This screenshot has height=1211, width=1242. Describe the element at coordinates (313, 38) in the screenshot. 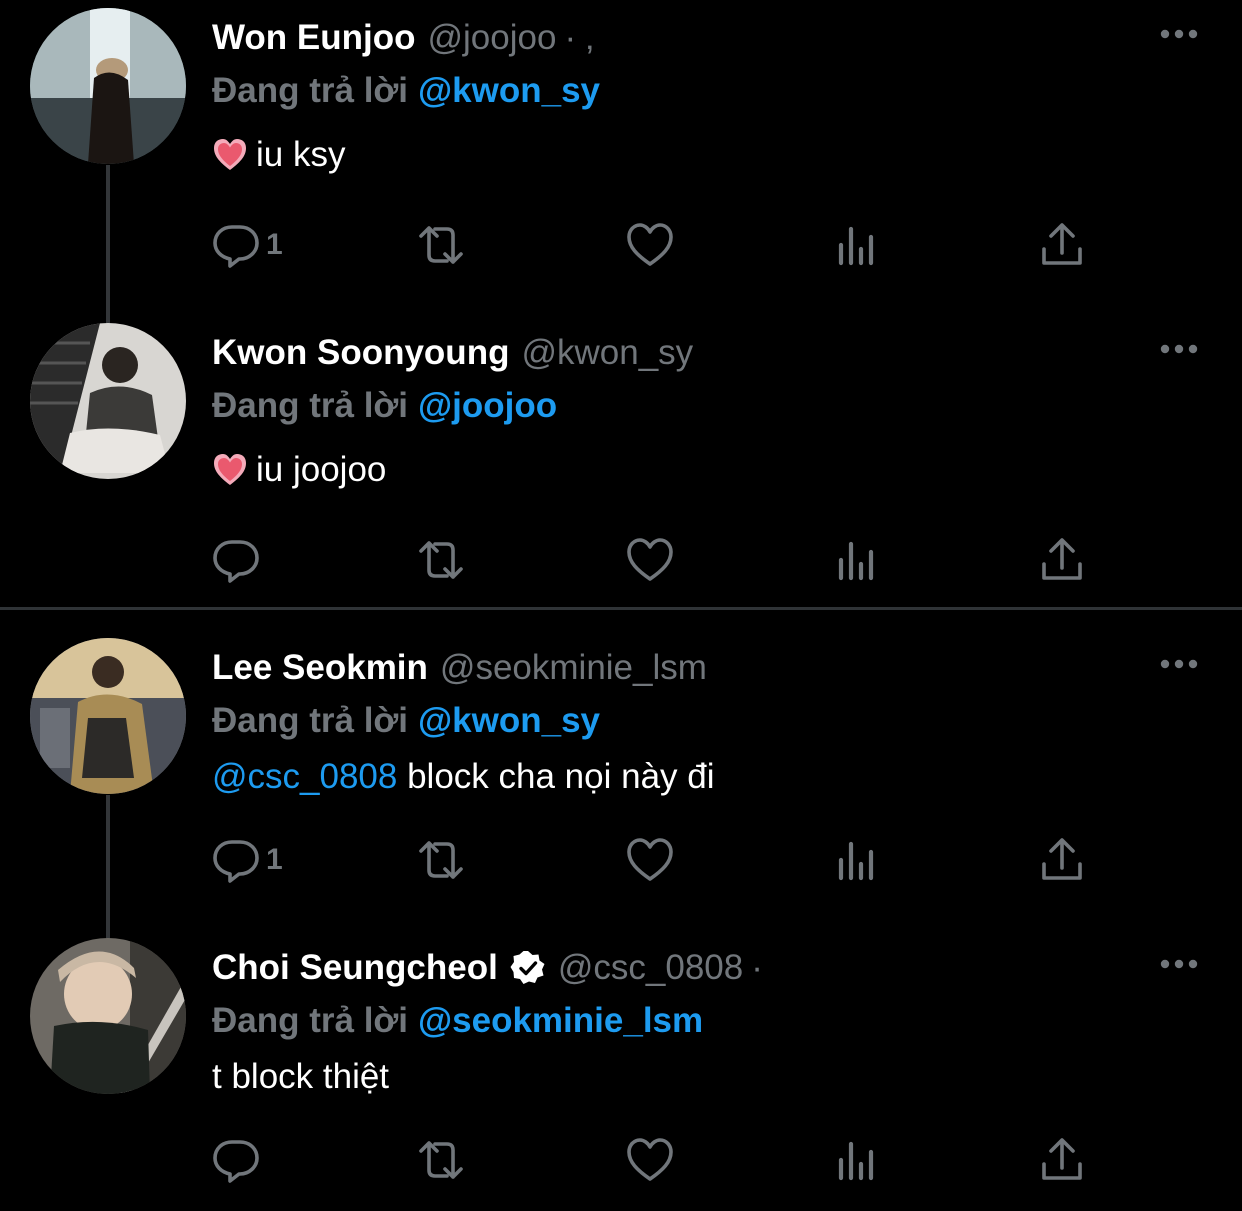

I see `display-name: Won Eunjoo` at that location.